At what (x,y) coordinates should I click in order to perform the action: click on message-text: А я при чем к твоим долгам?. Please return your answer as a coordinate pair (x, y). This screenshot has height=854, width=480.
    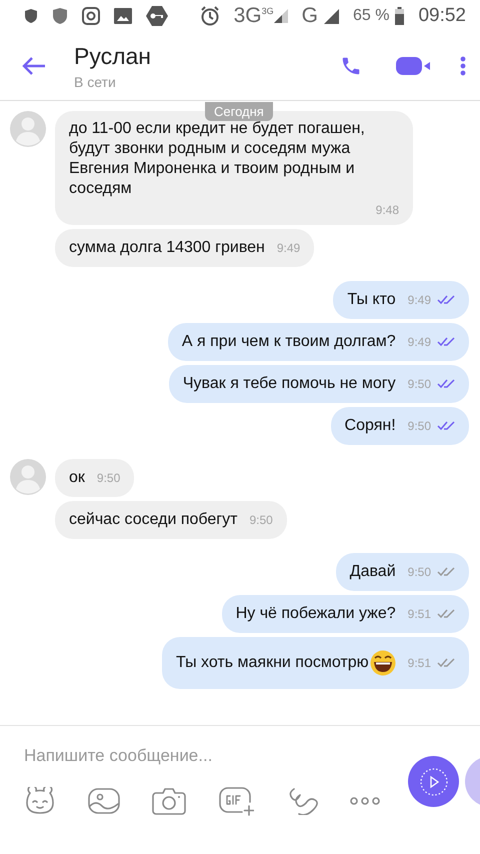
    Looking at the image, I should click on (289, 342).